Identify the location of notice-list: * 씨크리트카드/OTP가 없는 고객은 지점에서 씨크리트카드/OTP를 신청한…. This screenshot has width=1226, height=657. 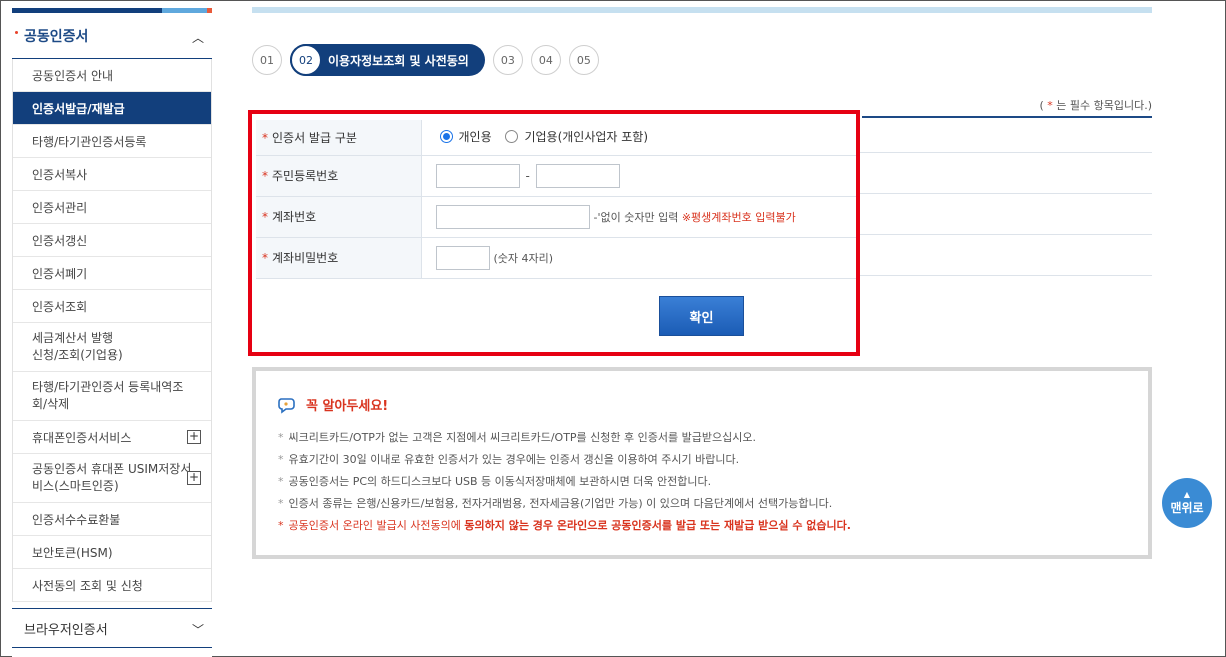
(564, 482).